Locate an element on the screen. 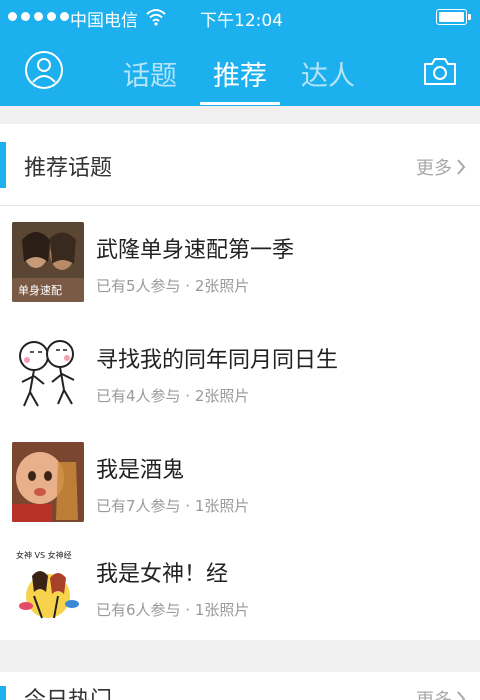 The height and width of the screenshot is (700, 480). user-avatar-icon is located at coordinates (44, 70).